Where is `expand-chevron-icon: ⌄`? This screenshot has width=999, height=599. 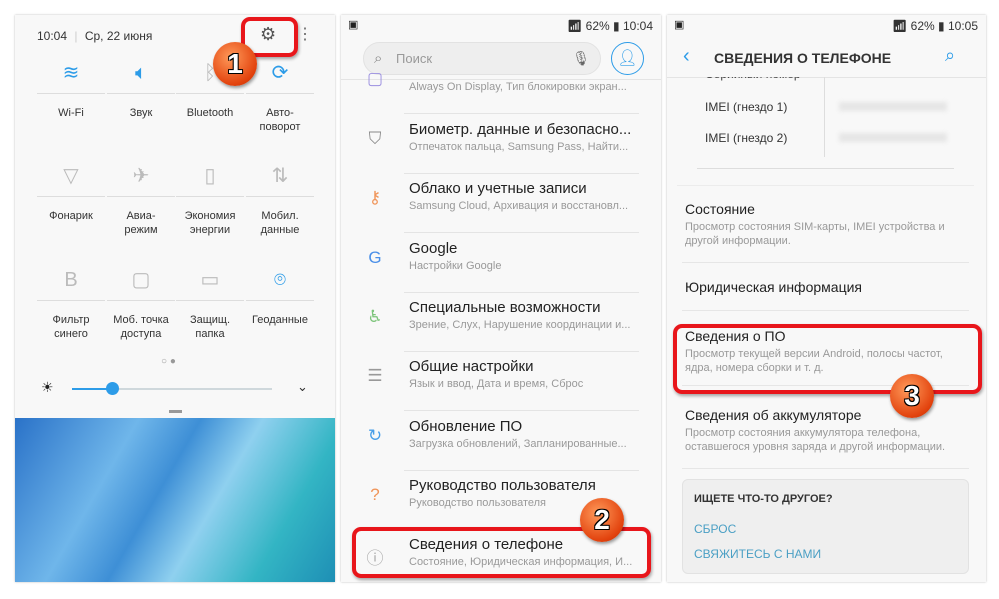 expand-chevron-icon: ⌄ is located at coordinates (302, 387).